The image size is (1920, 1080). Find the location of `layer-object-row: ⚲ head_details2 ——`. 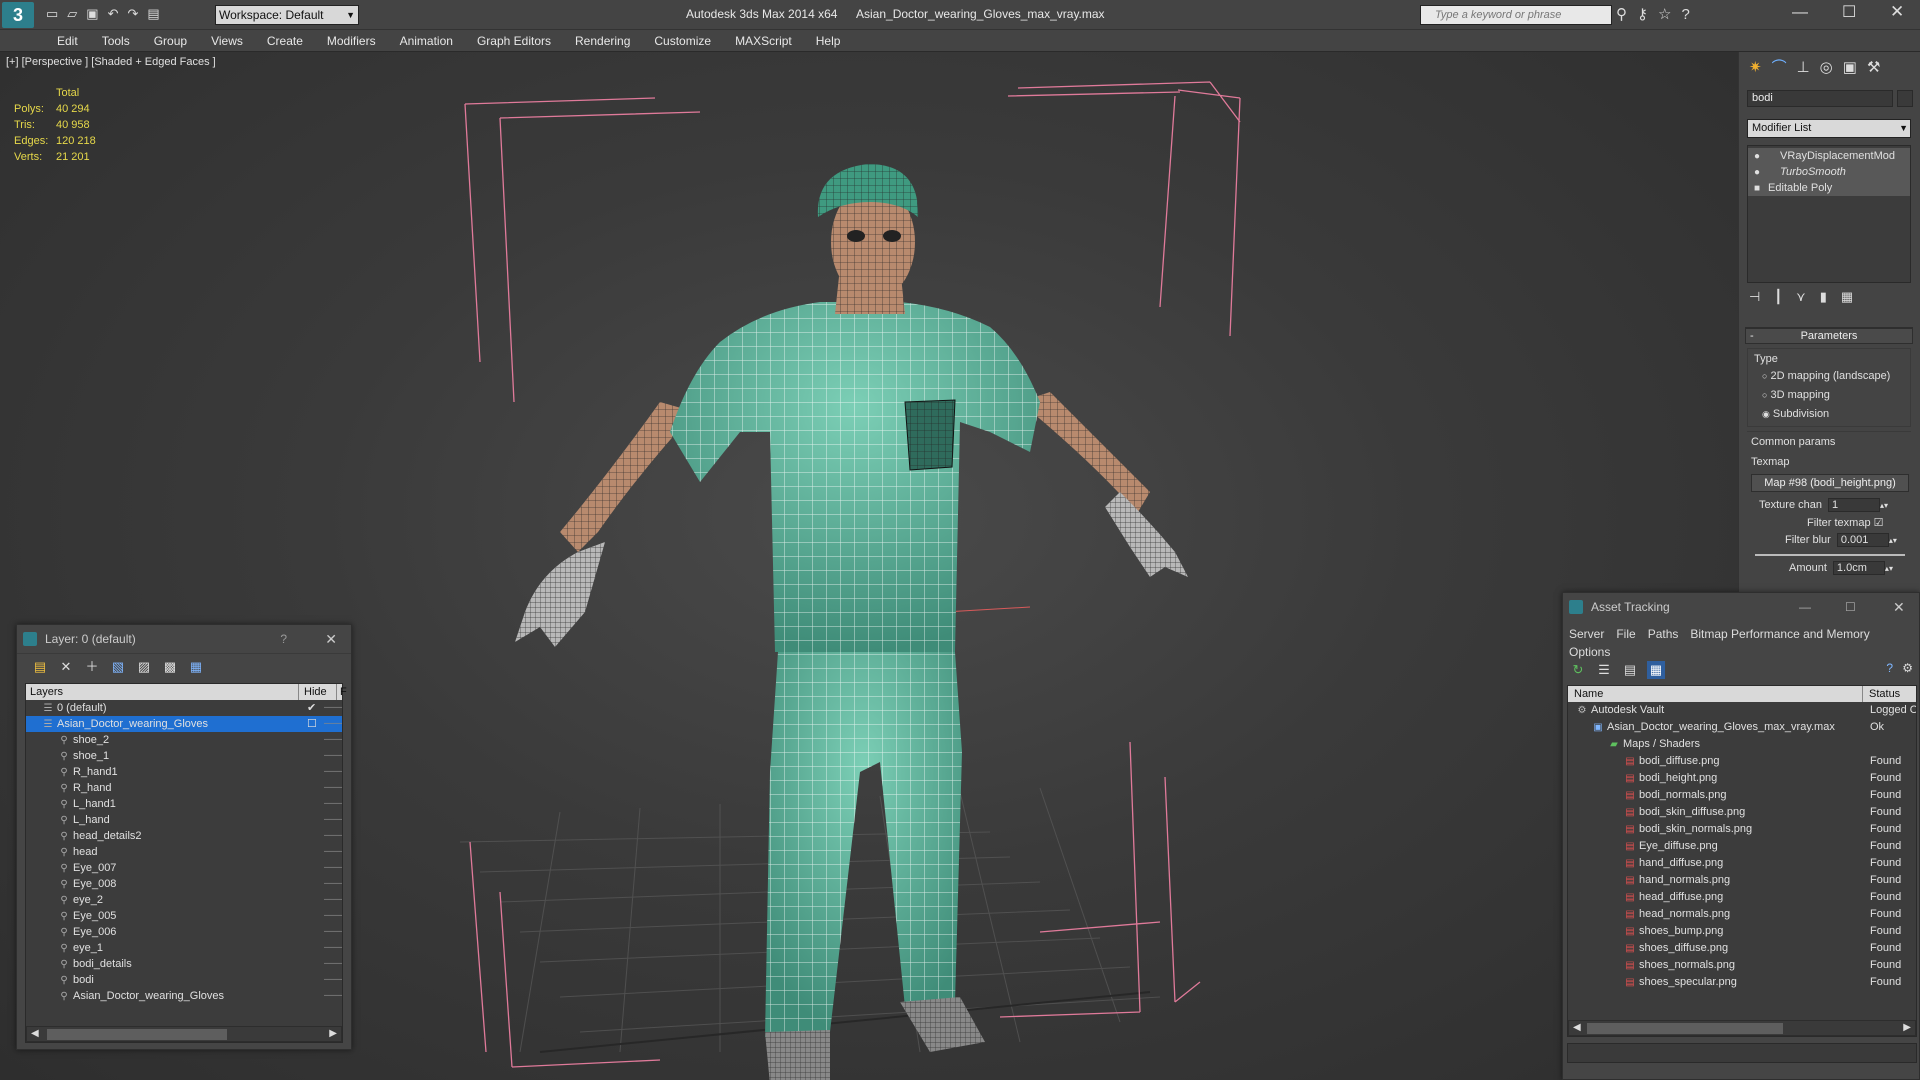

layer-object-row: ⚲ head_details2 —— is located at coordinates (184, 836).